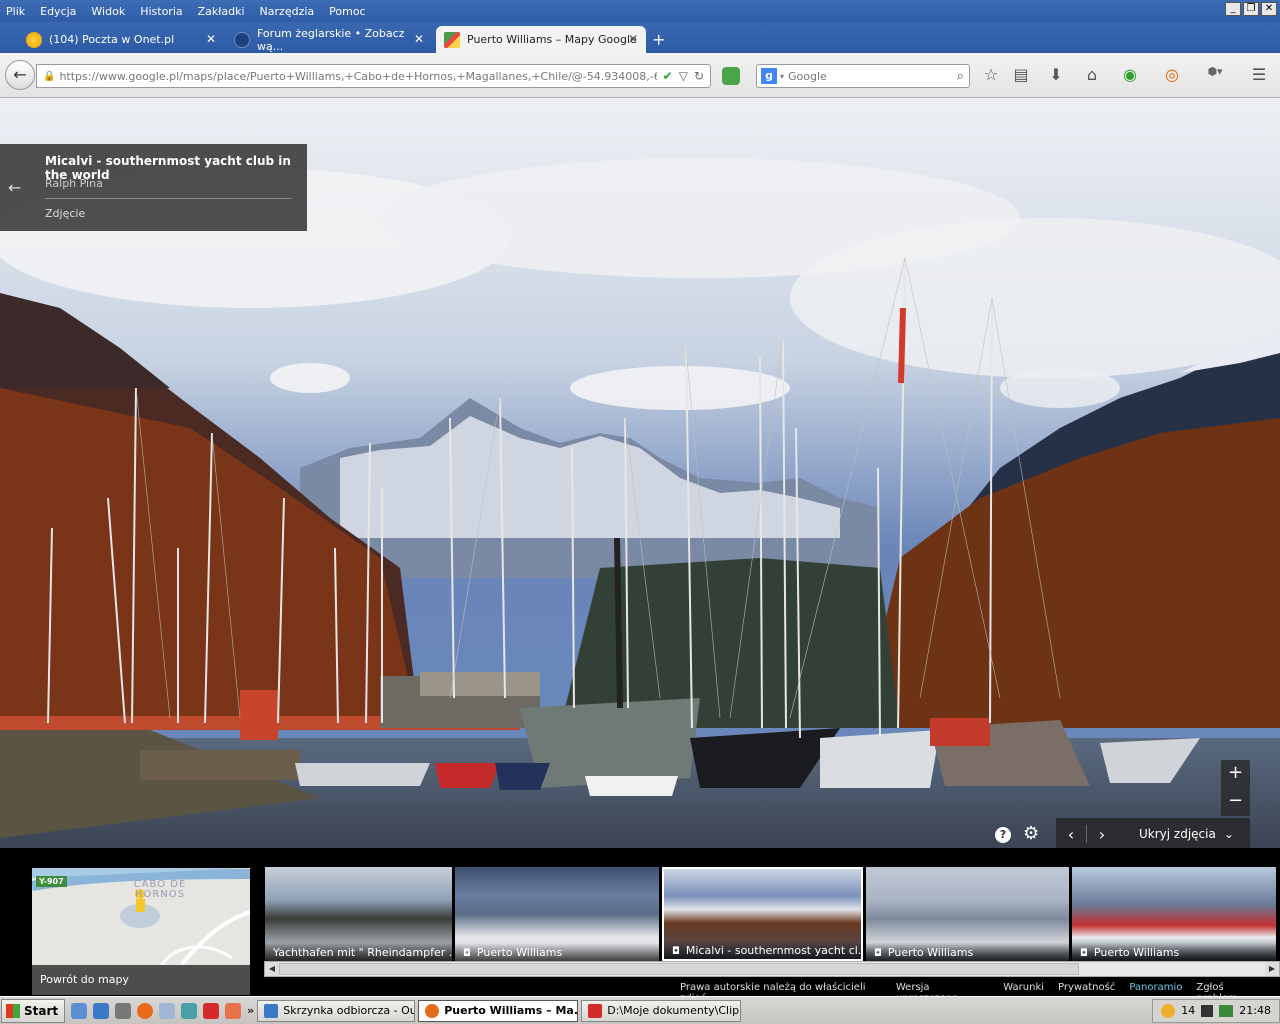  Describe the element at coordinates (49, 76) in the screenshot. I see `lock-icon: 🔒` at that location.